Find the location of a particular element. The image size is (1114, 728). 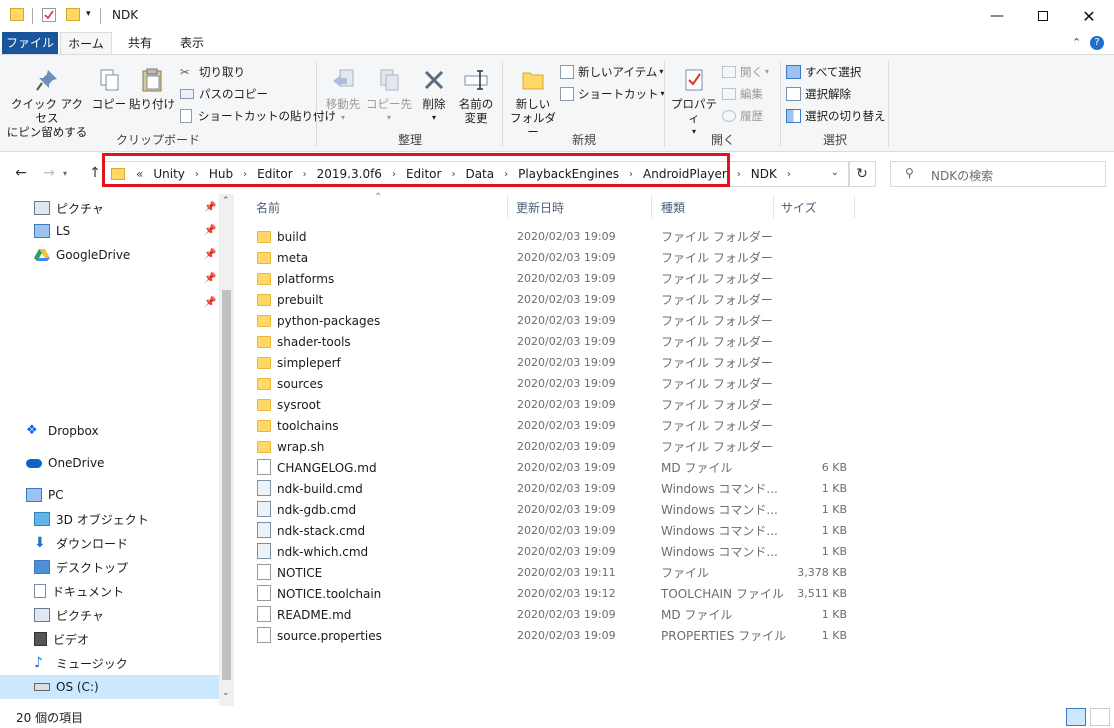

open-button: 開く ▾ is located at coordinates (745, 71).